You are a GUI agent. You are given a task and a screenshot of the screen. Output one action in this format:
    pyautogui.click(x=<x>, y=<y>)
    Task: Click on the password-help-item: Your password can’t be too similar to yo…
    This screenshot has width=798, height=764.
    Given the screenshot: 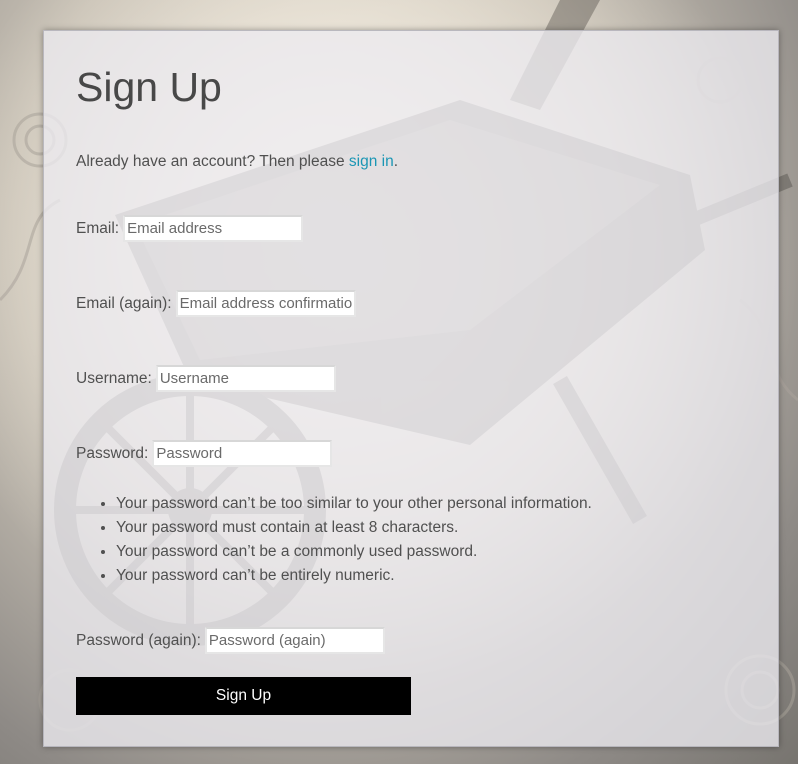 What is the action you would take?
    pyautogui.click(x=354, y=504)
    